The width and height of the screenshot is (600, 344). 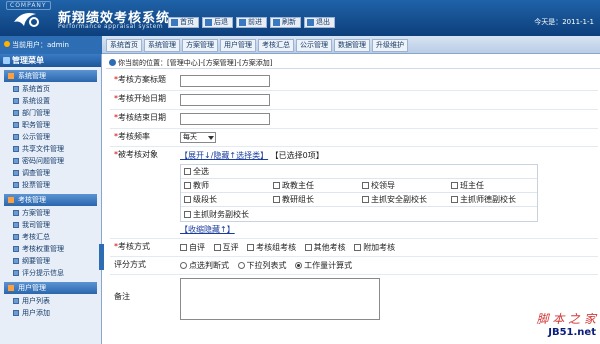 What do you see at coordinates (564, 22) in the screenshot?
I see `today-date: 今天是：2011-1-1` at bounding box center [564, 22].